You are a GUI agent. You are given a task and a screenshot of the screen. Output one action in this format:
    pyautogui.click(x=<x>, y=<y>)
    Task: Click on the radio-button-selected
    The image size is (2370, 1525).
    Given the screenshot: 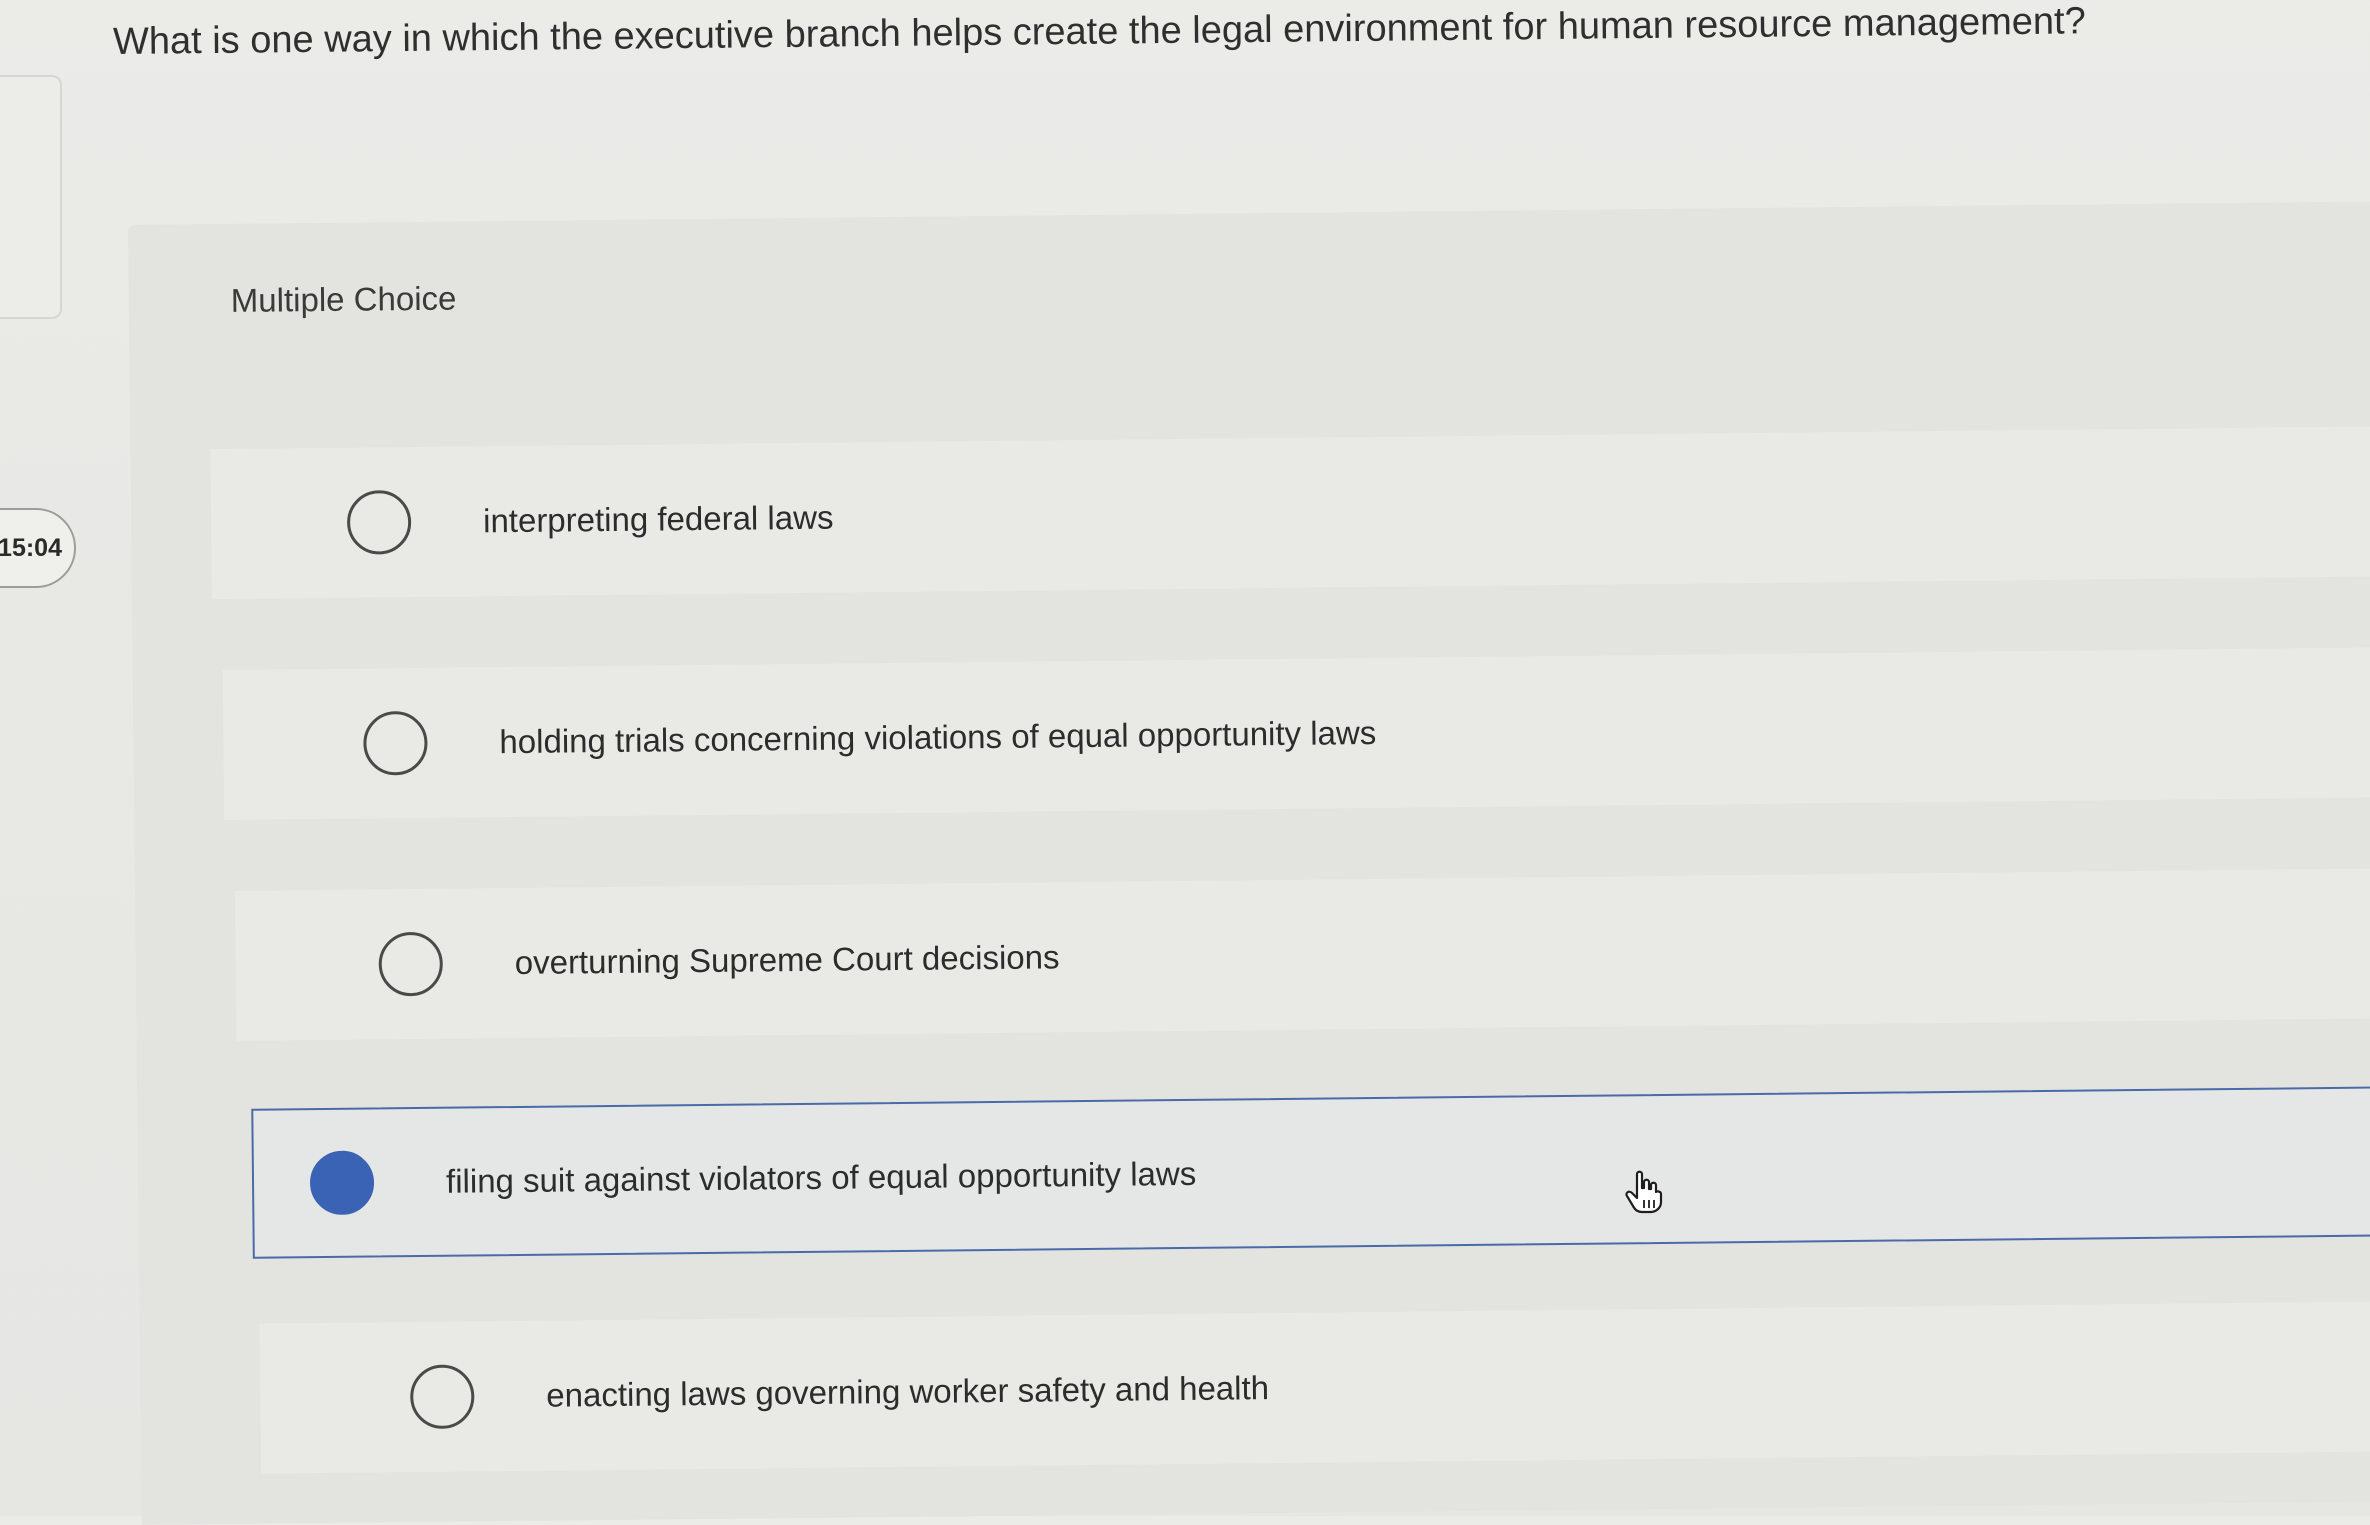 What is the action you would take?
    pyautogui.click(x=342, y=1183)
    